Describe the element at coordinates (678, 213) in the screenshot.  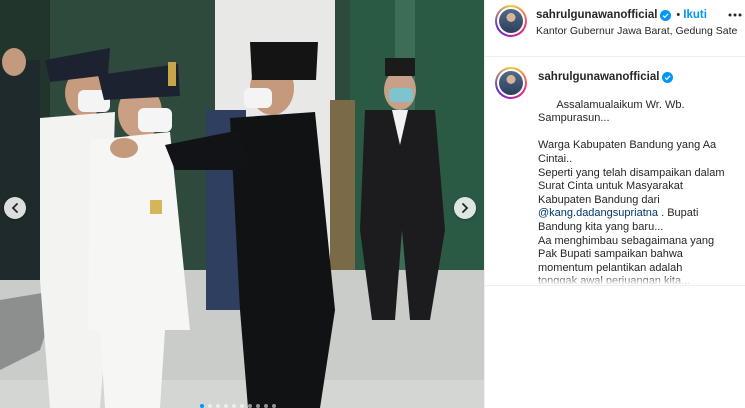
I see `caption-after-mention: . Bupati` at that location.